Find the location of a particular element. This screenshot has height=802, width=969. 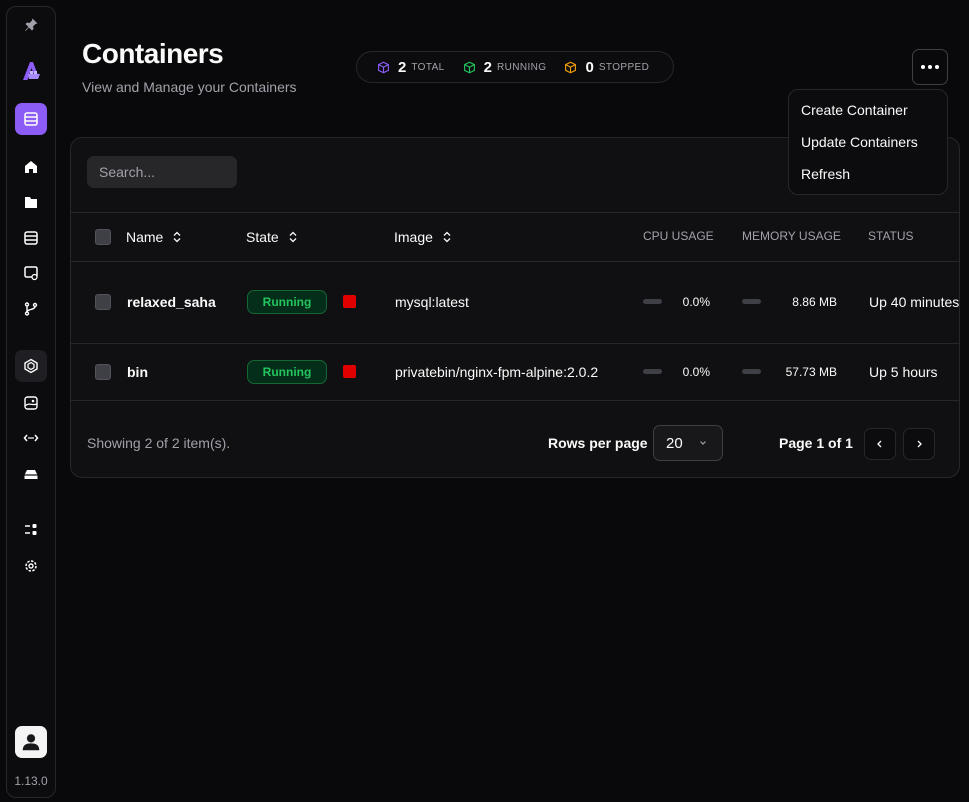

sidebar: 1.13.0 is located at coordinates (31, 402).